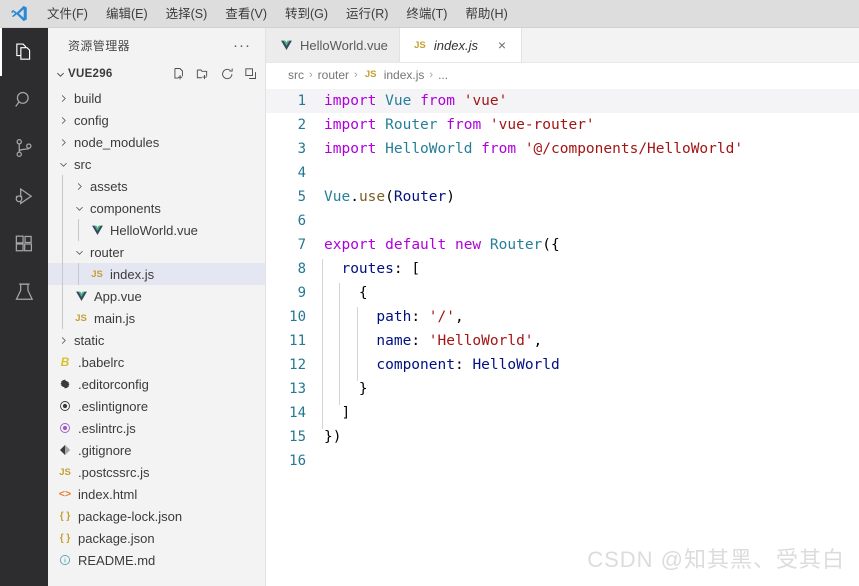 This screenshot has height=586, width=859. I want to click on tree-item-readme-md: README.md, so click(156, 560).